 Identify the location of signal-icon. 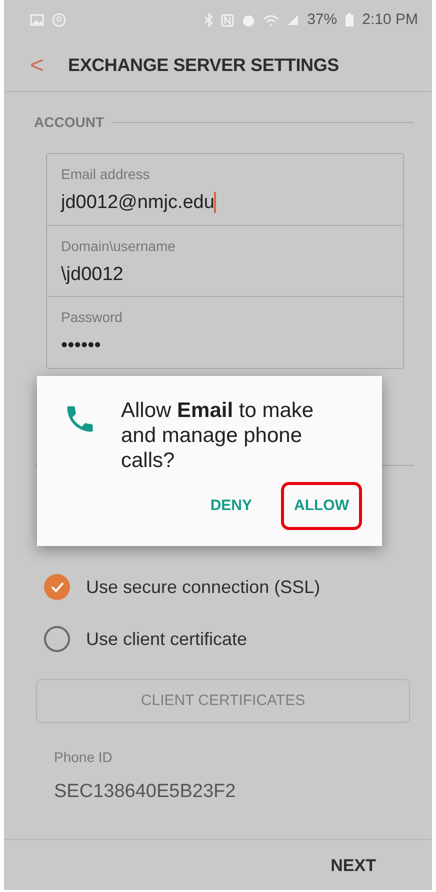
(293, 20).